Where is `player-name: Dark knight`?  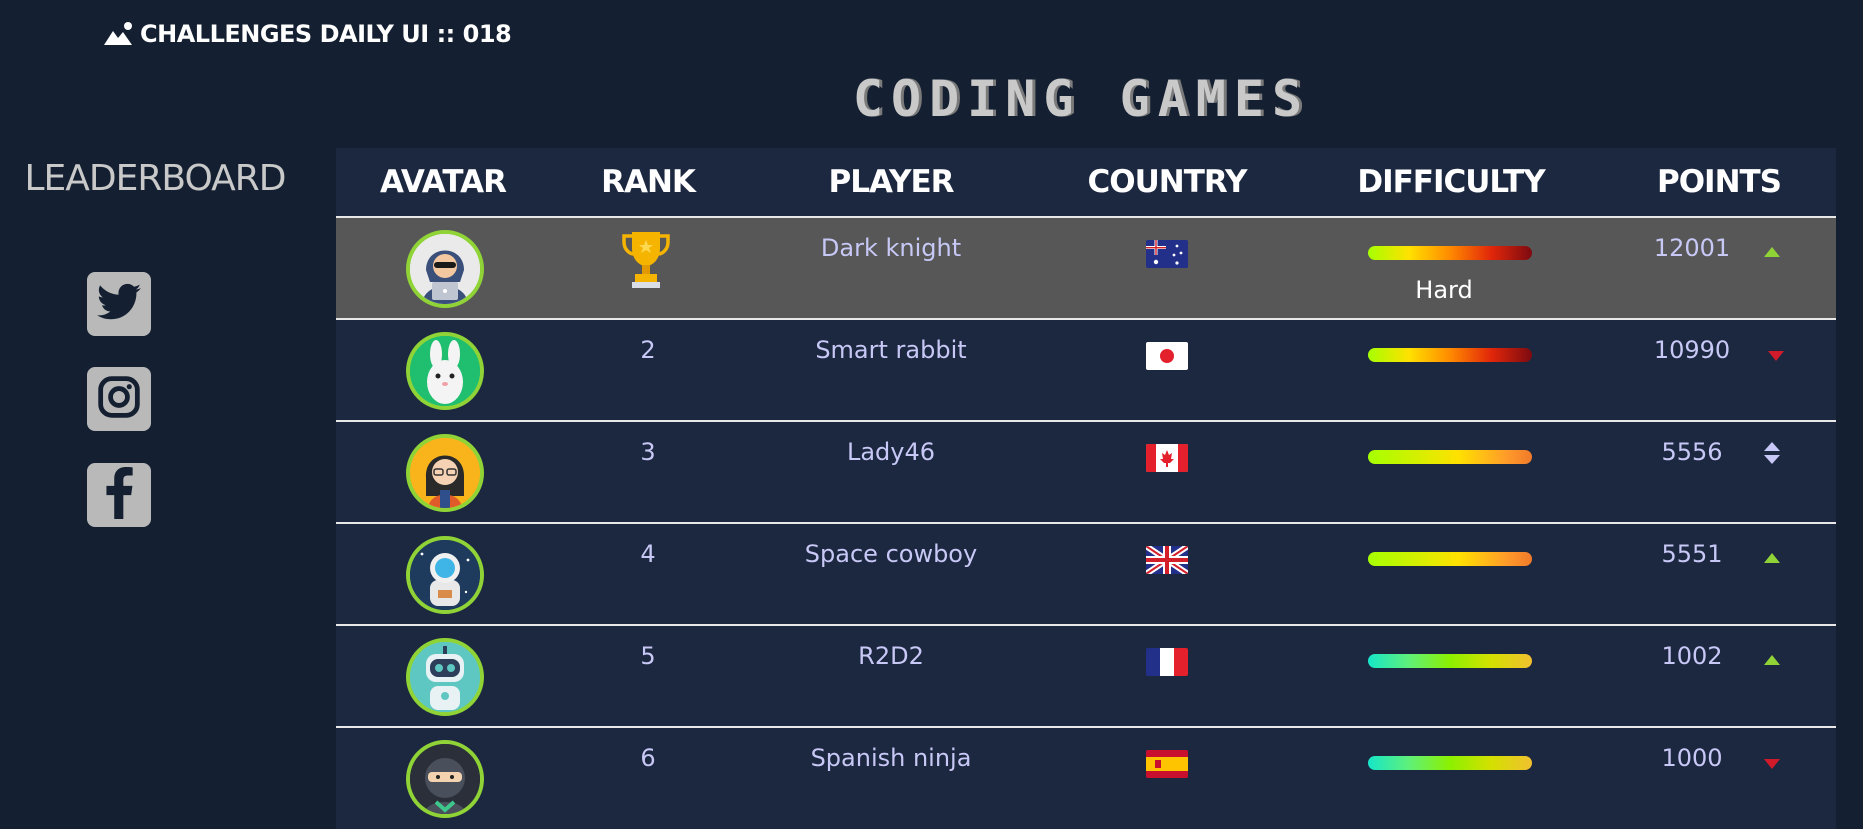
player-name: Dark knight is located at coordinates (891, 248).